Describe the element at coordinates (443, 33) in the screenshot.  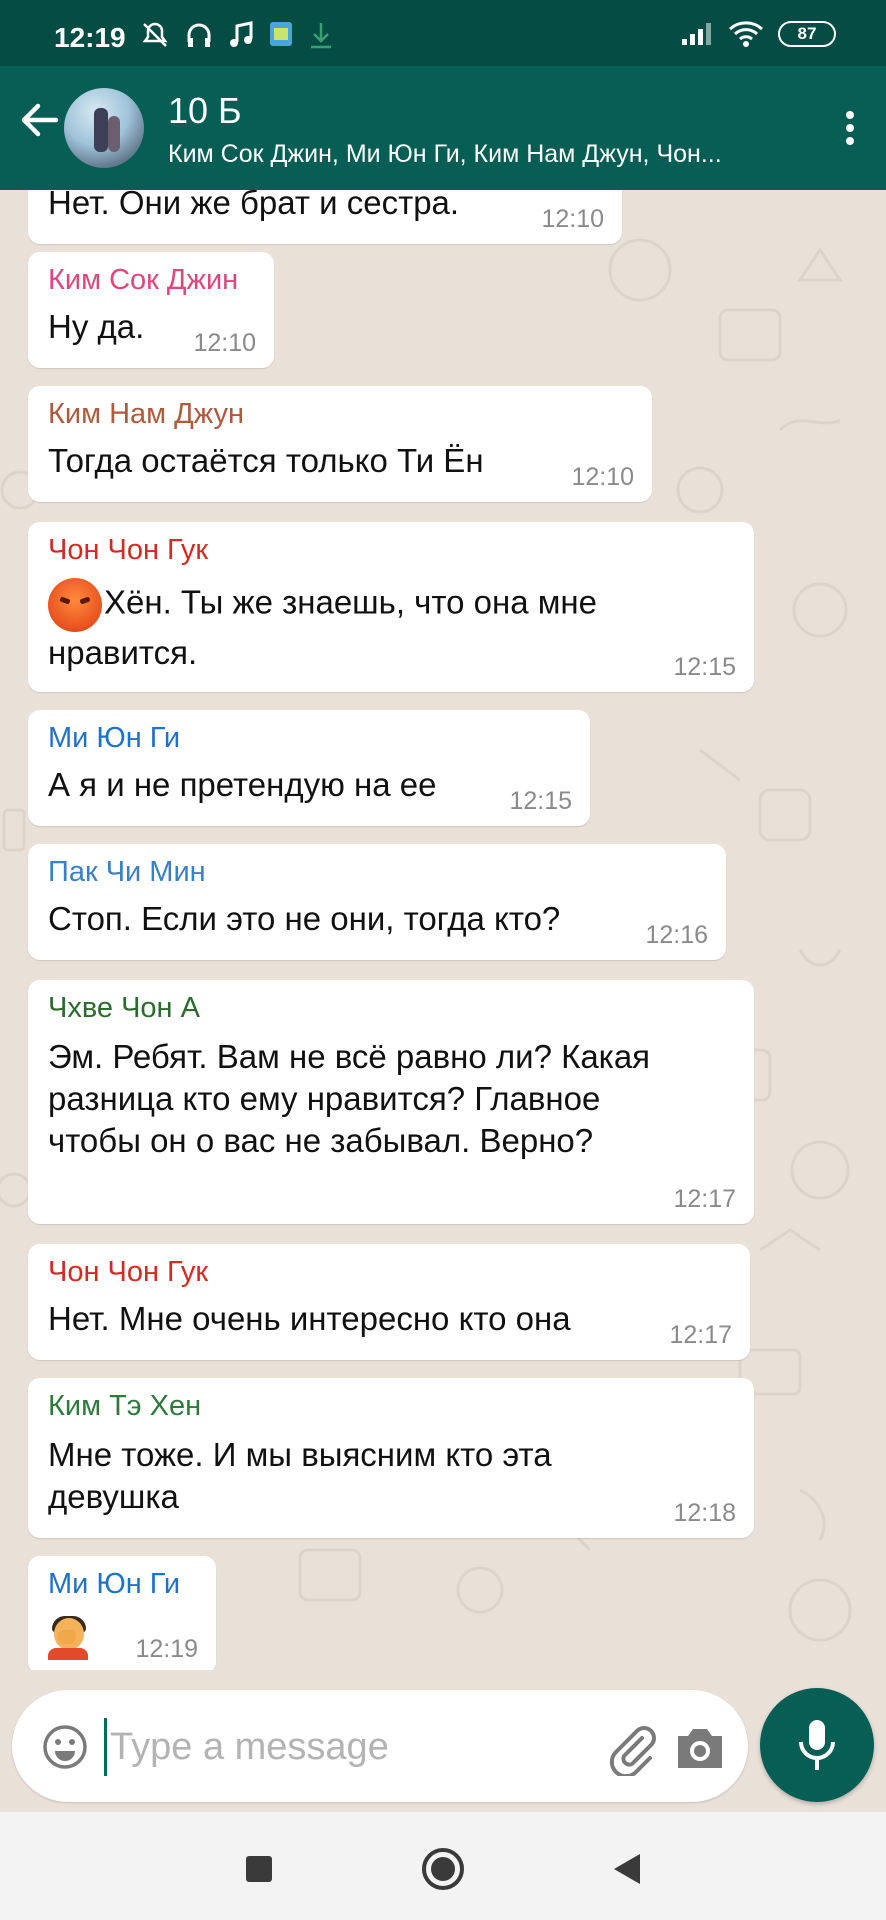
I see `status-bar: 12:19 87` at that location.